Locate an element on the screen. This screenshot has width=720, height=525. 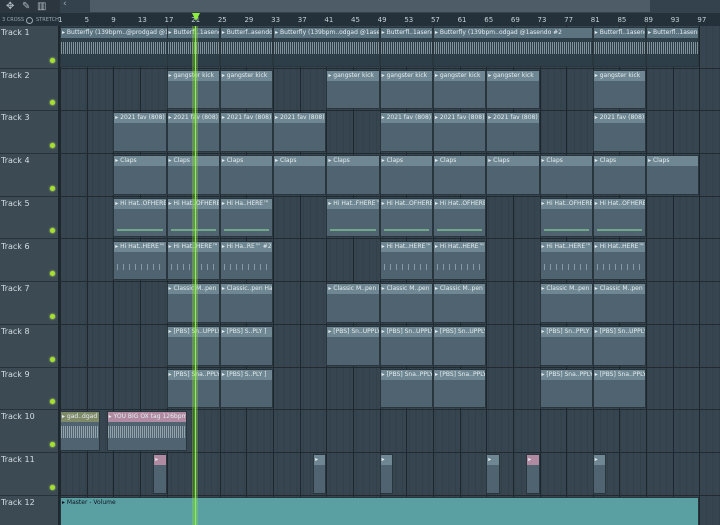
track-header: Track 1 is located at coordinates (29, 47).